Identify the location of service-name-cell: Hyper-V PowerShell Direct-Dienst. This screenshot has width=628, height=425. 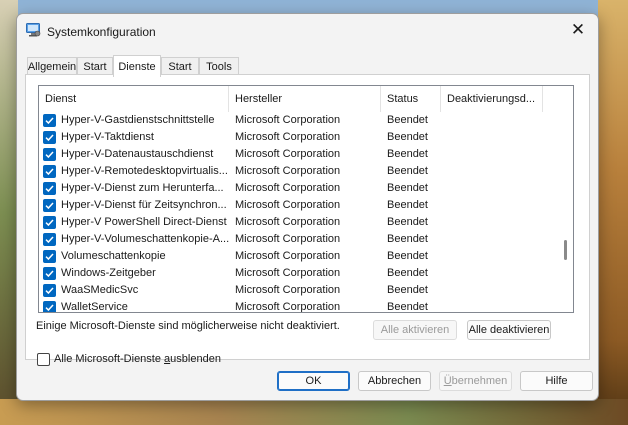
(144, 222).